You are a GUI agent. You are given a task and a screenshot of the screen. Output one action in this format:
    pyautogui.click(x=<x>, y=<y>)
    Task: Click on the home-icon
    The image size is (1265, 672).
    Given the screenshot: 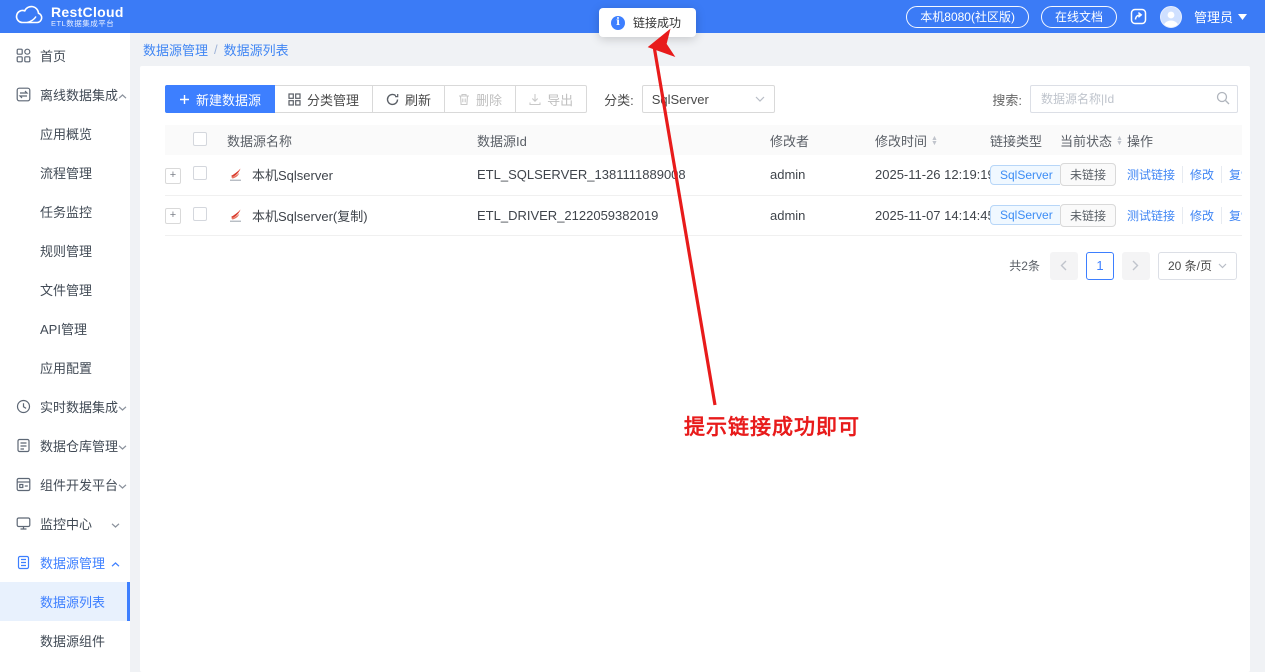 What is the action you would take?
    pyautogui.click(x=23, y=55)
    